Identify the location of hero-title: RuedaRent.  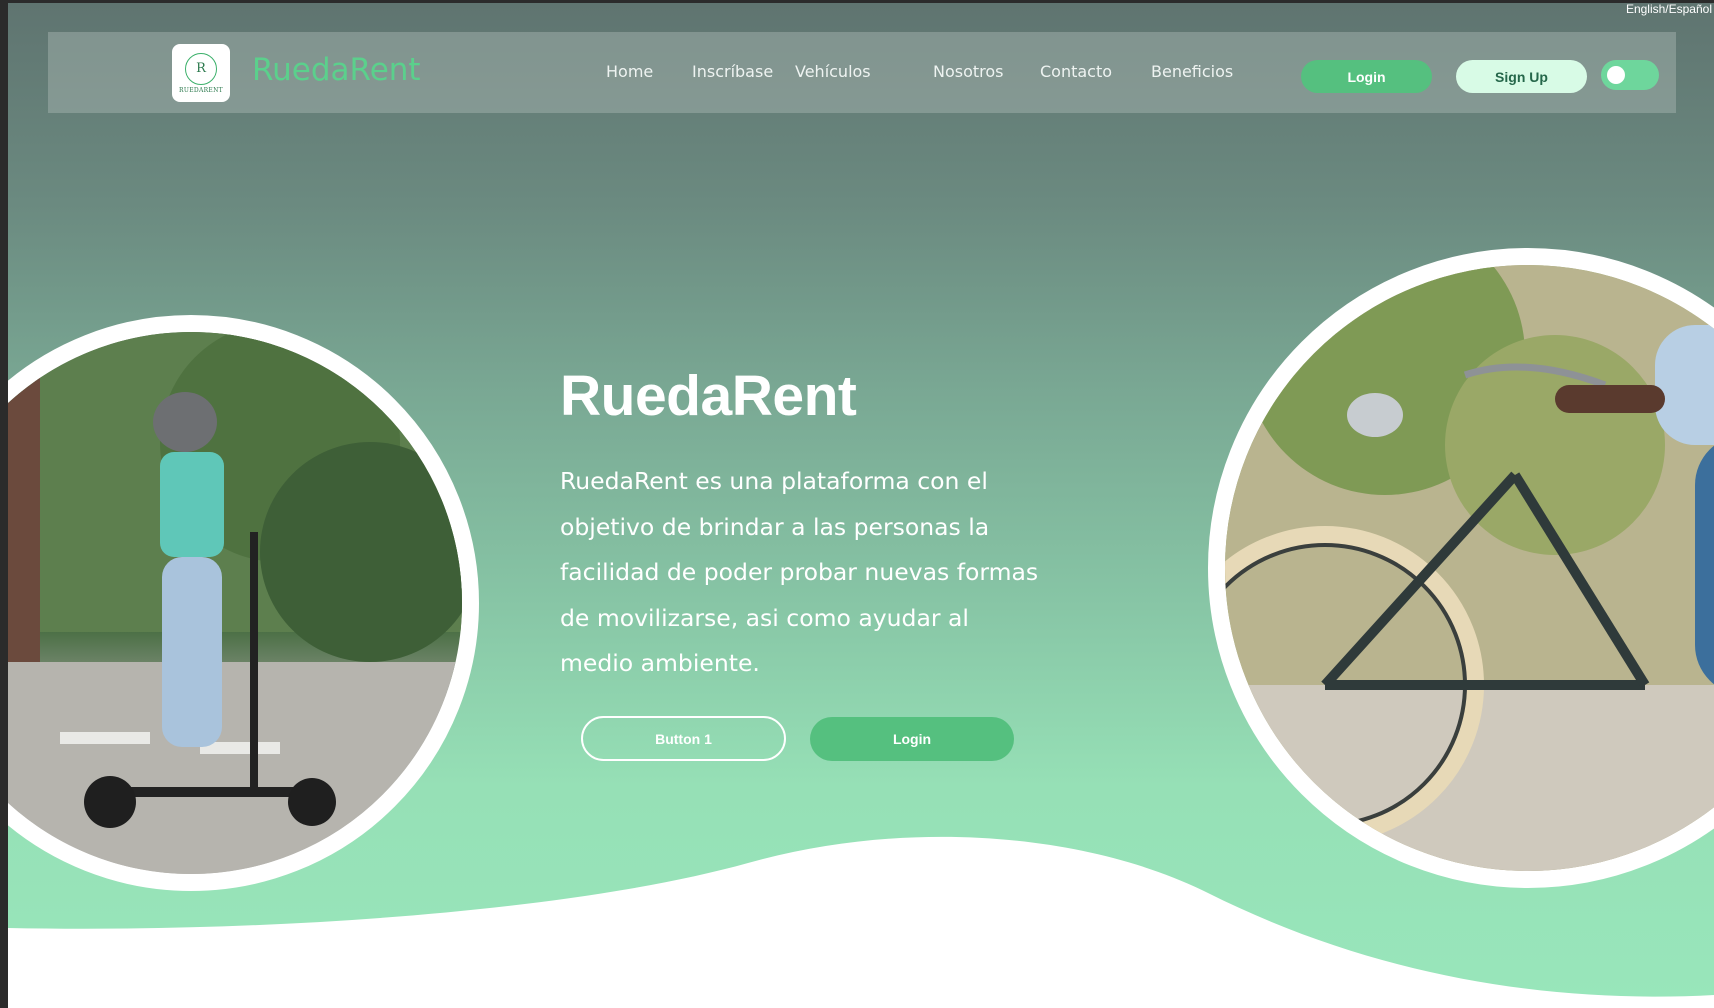
(708, 396).